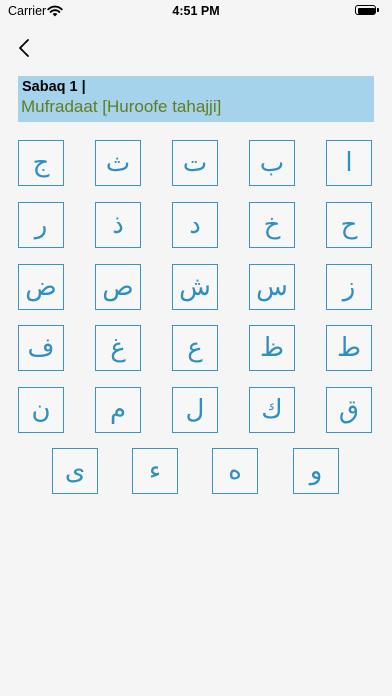 The image size is (392, 696). Describe the element at coordinates (54, 87) in the screenshot. I see `lesson-title: Sabaq 1 |` at that location.